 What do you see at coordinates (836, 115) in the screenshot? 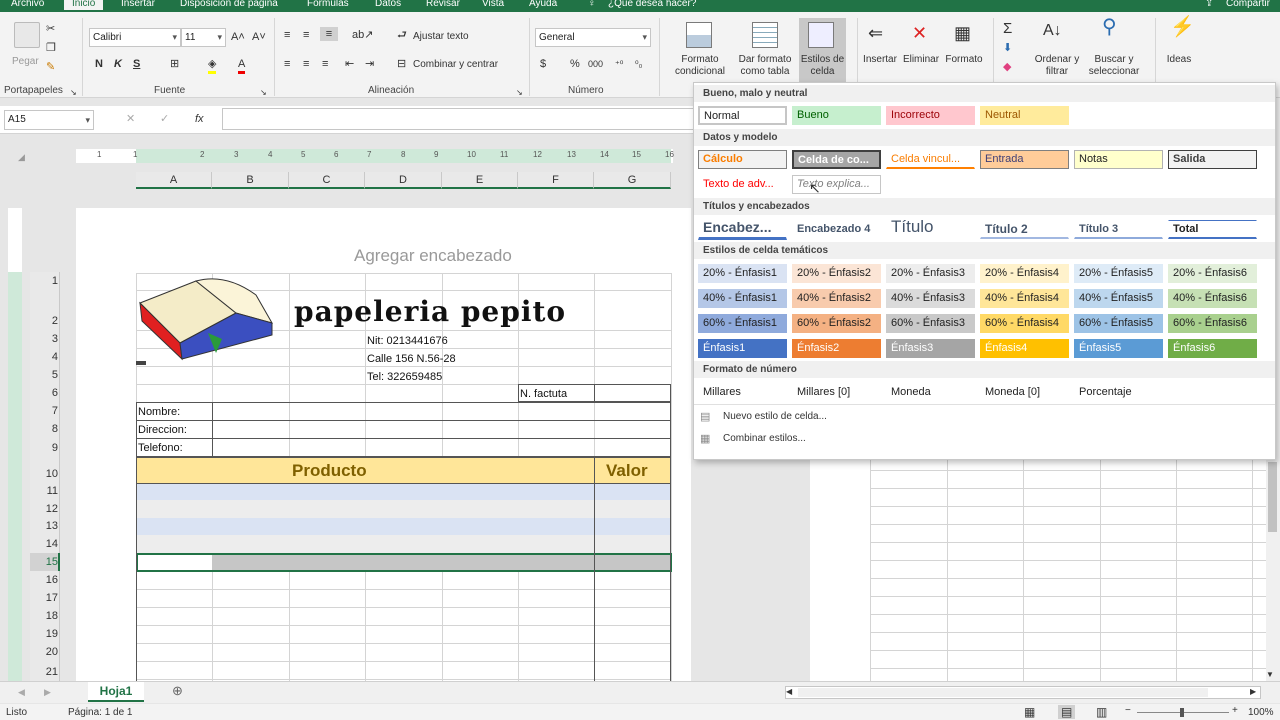
I see `style-bueno: Bueno` at bounding box center [836, 115].